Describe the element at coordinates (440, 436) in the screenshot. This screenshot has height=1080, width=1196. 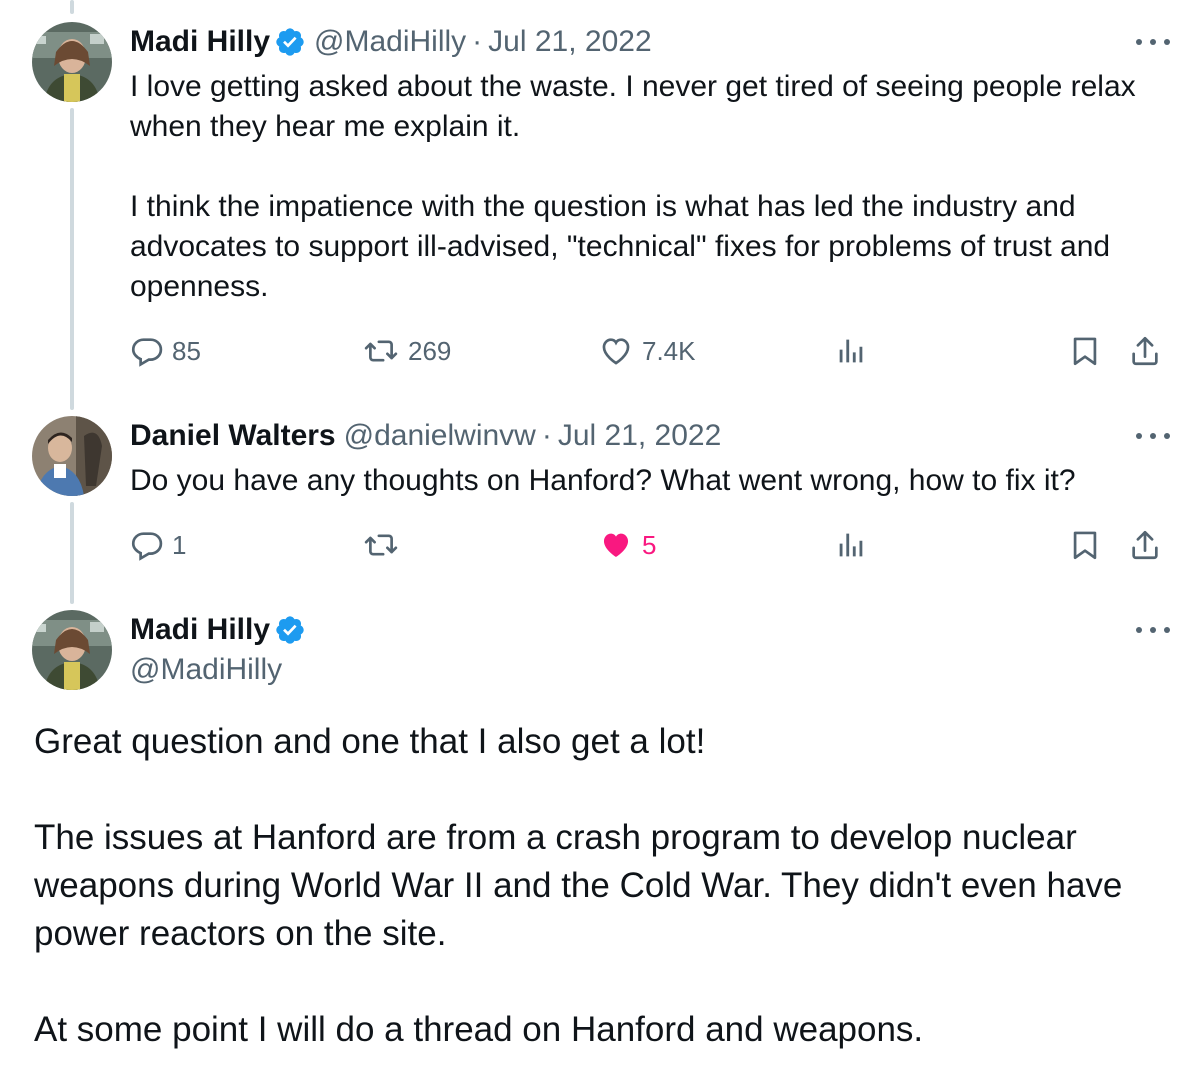
I see `author-handle: @danielwinvw` at that location.